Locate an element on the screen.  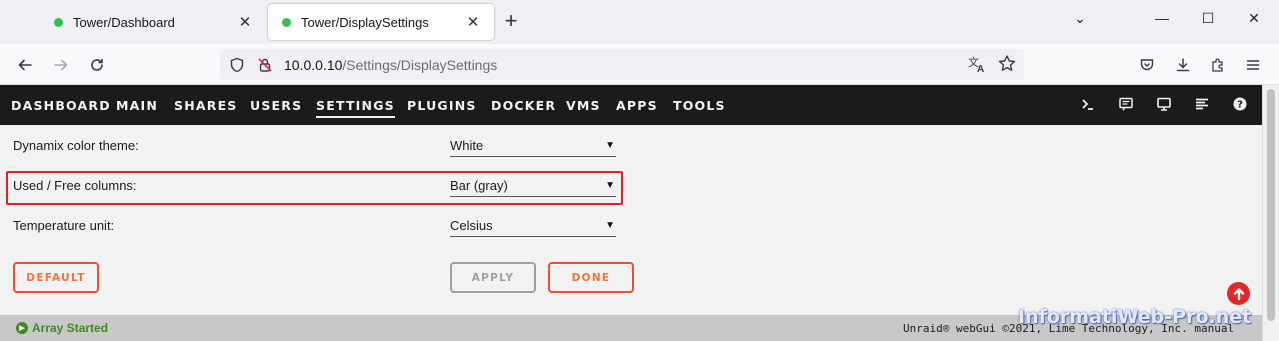
menu-tools: TOOLS is located at coordinates (699, 105).